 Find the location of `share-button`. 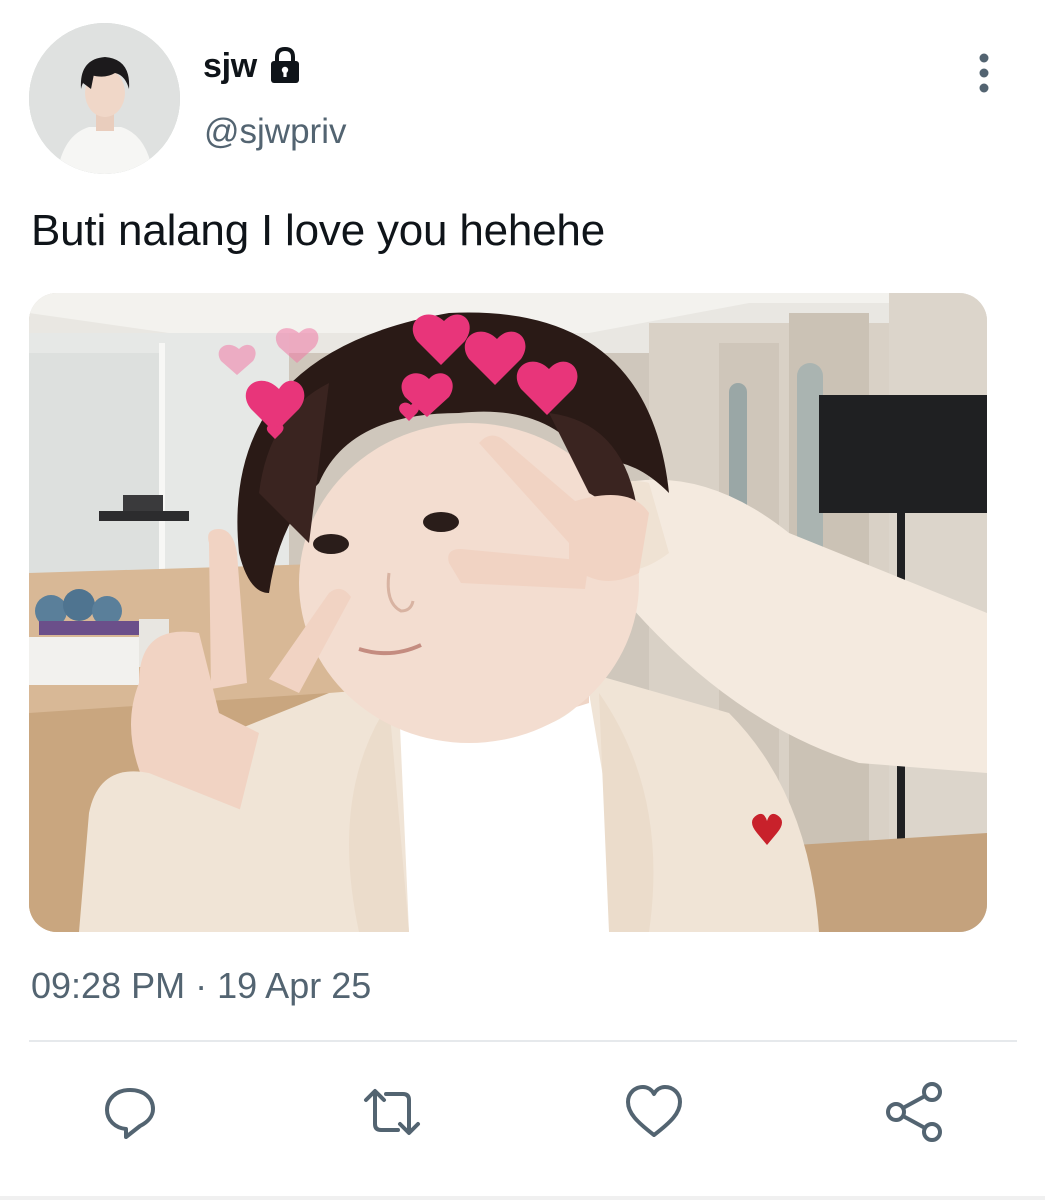

share-button is located at coordinates (914, 1112).